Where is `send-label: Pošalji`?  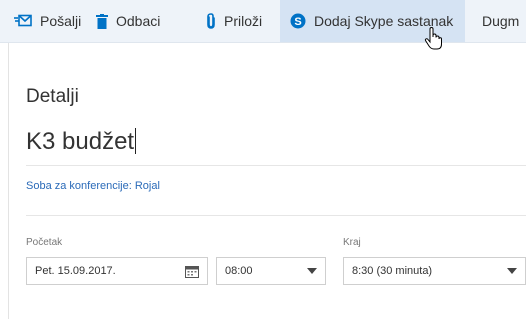 send-label: Pošalji is located at coordinates (61, 21).